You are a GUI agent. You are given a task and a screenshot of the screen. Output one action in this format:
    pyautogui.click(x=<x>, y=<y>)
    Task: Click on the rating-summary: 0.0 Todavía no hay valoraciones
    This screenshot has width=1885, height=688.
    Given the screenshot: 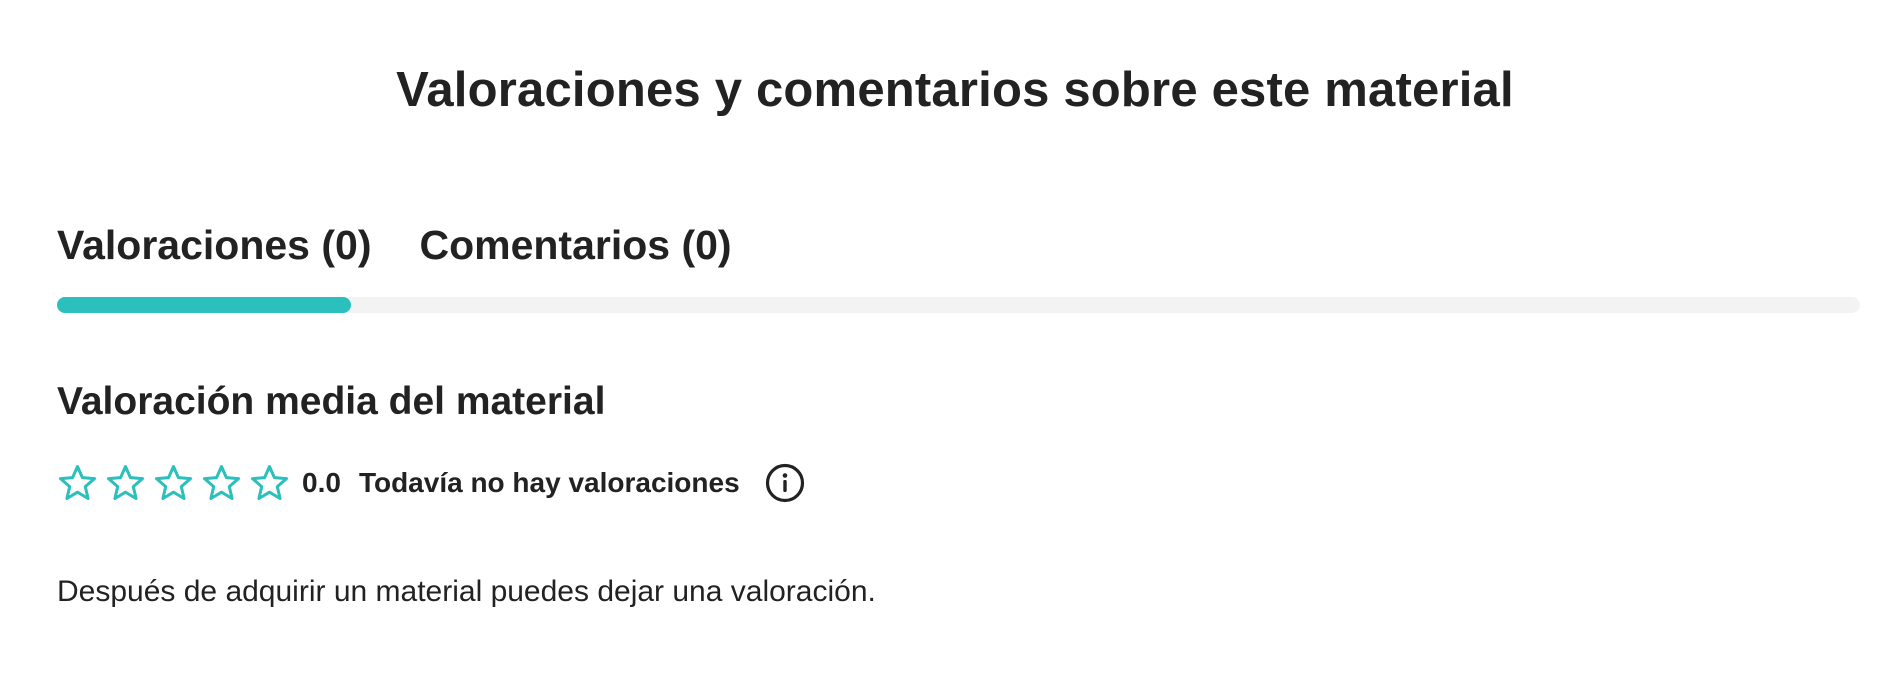 What is the action you would take?
    pyautogui.click(x=431, y=483)
    